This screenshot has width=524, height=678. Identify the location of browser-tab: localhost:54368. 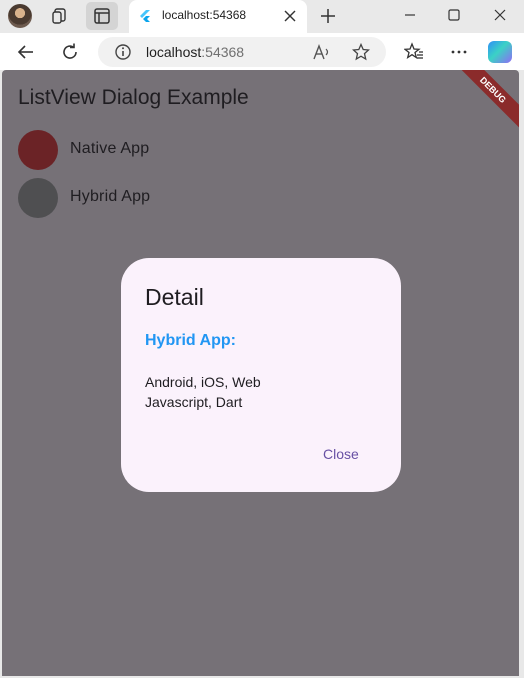
(218, 16).